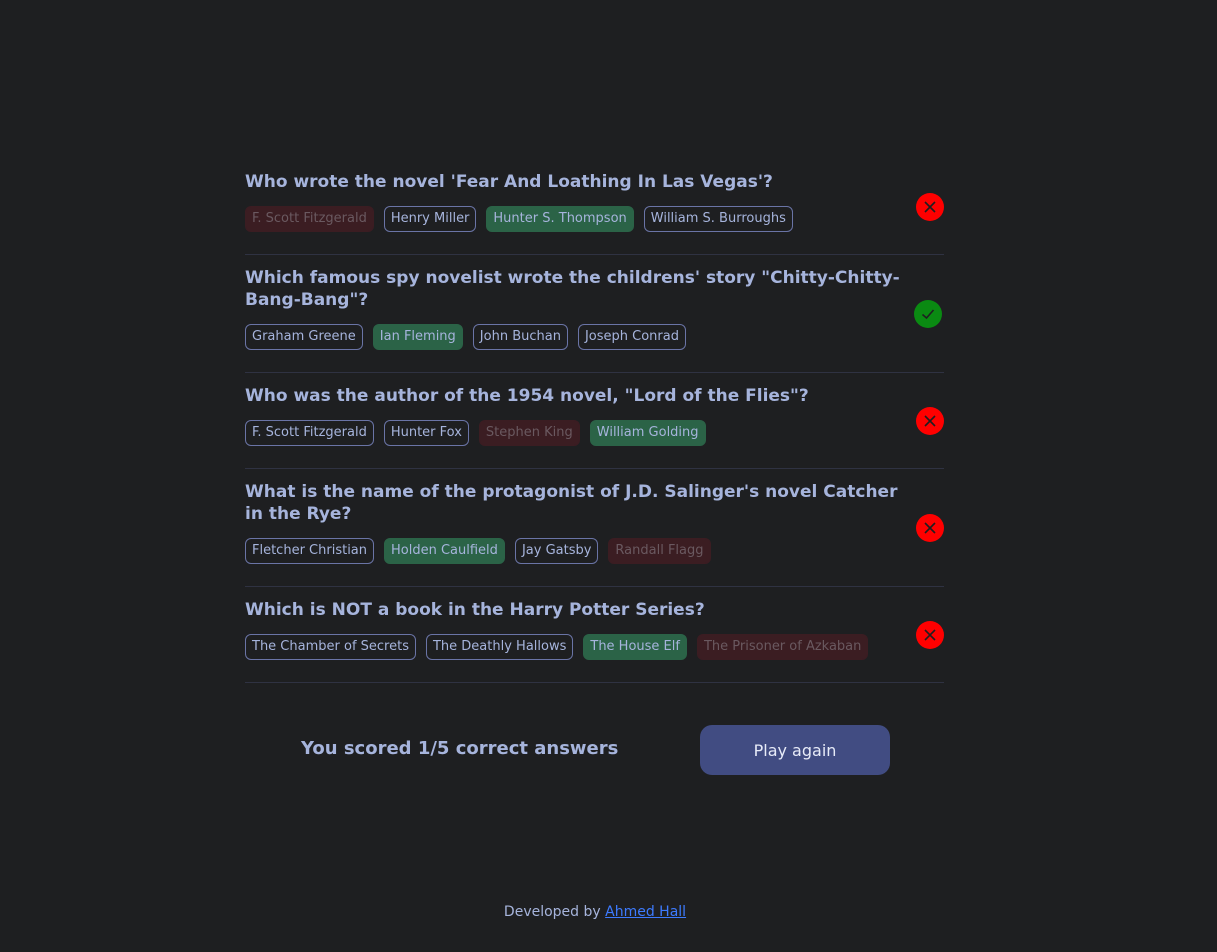 This screenshot has height=952, width=1217. What do you see at coordinates (304, 337) in the screenshot?
I see `answer-option: Graham Greene` at bounding box center [304, 337].